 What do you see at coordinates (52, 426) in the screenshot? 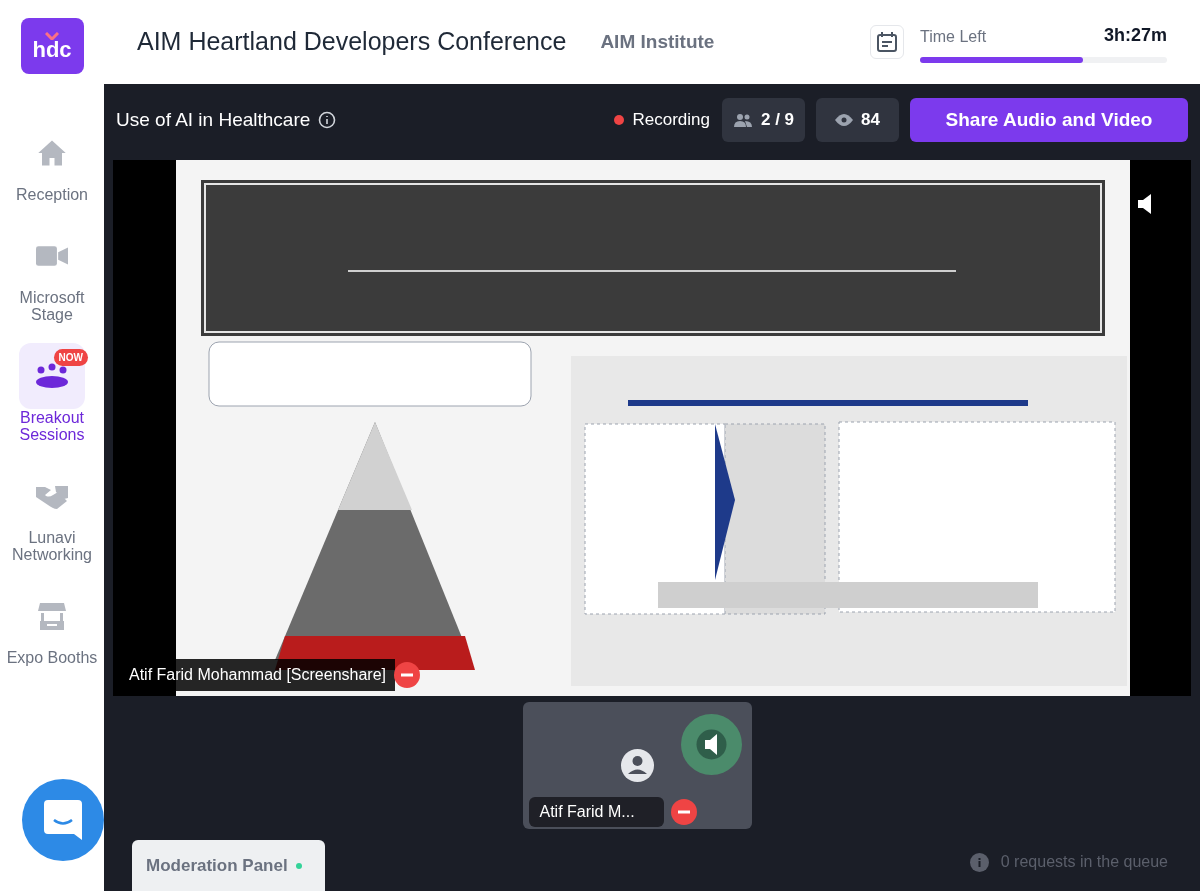
I see `nav-label: Breakout Sessions` at bounding box center [52, 426].